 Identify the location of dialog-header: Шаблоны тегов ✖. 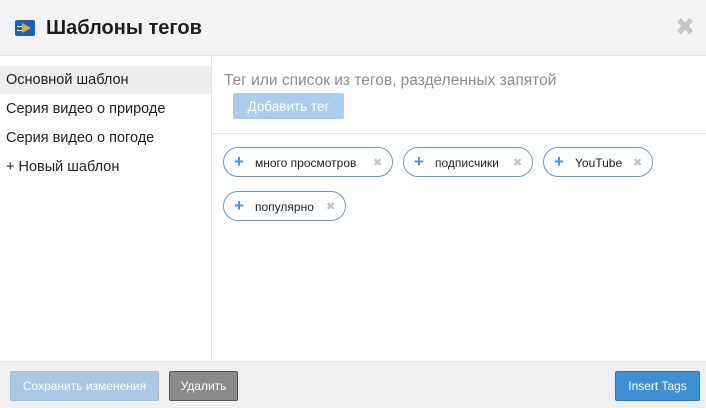
(353, 28).